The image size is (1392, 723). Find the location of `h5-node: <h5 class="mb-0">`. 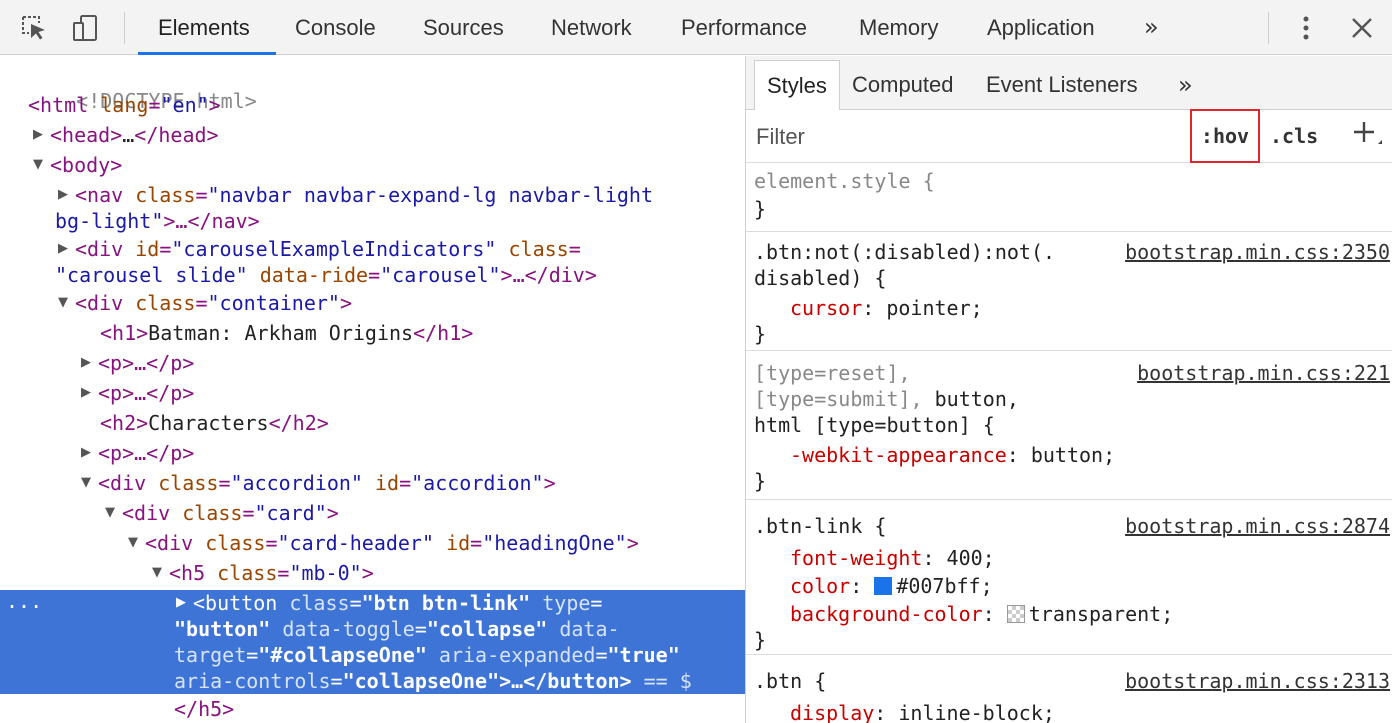

h5-node: <h5 class="mb-0"> is located at coordinates (271, 573).